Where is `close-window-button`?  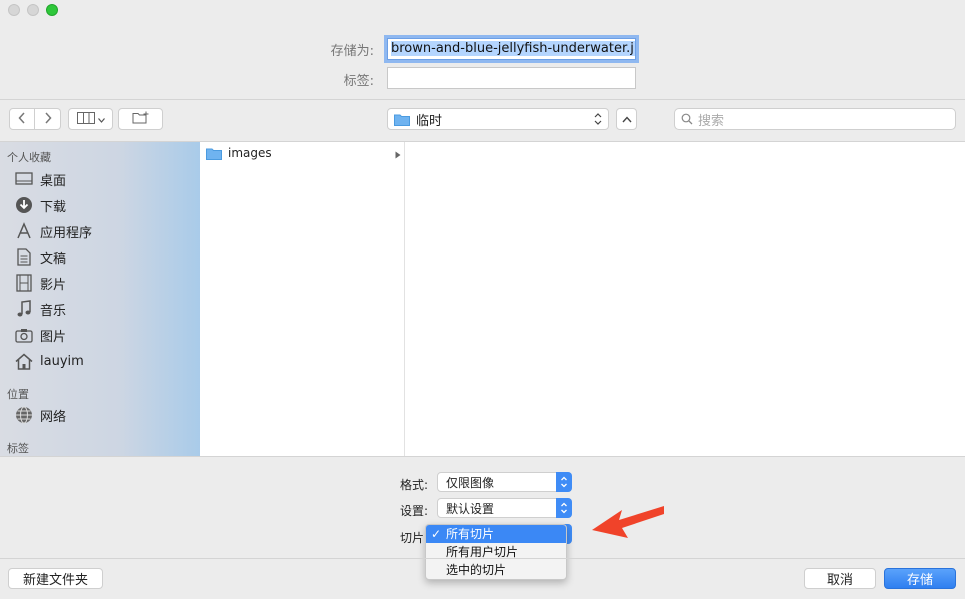 close-window-button is located at coordinates (14, 10).